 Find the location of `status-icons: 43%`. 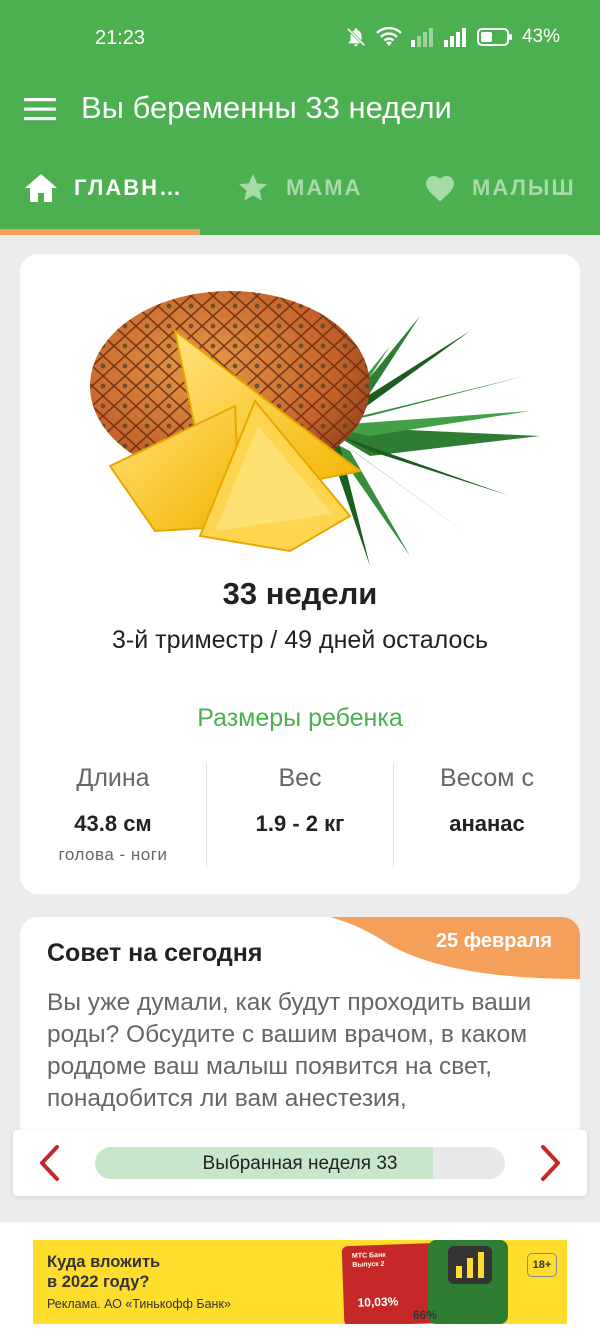

status-icons: 43% is located at coordinates (452, 37).